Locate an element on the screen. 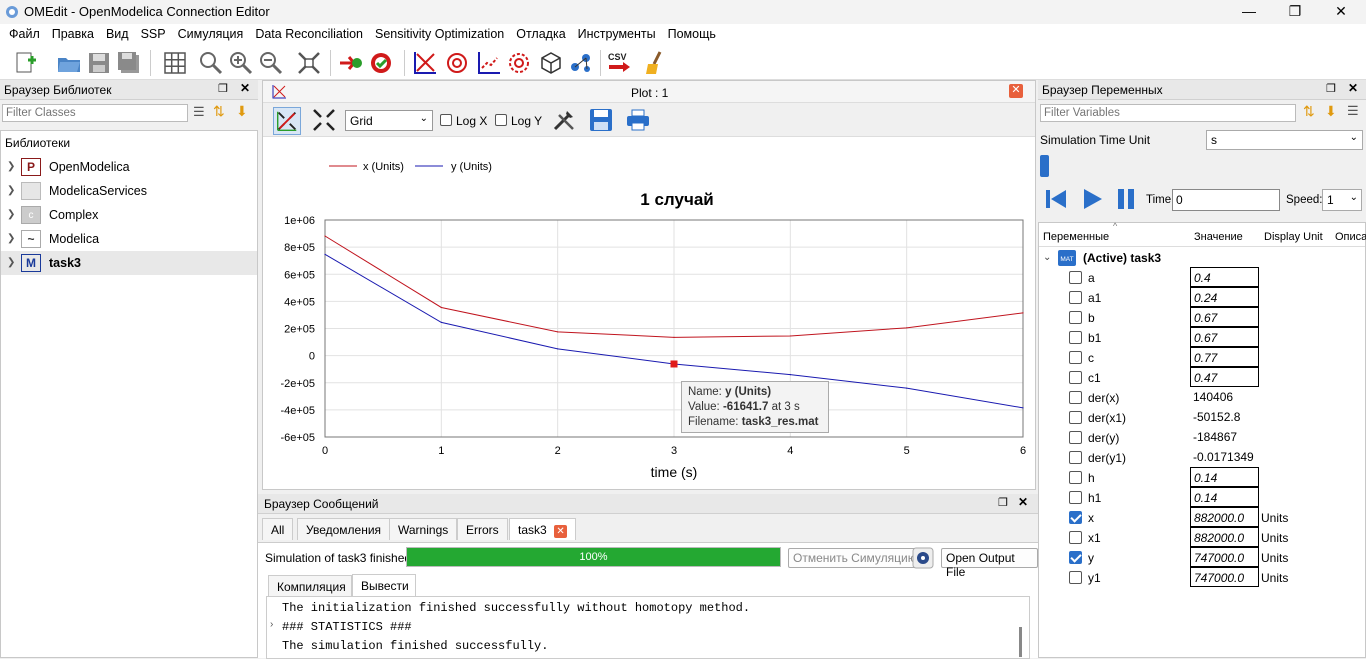  menu-item: Отладка is located at coordinates (540, 32).